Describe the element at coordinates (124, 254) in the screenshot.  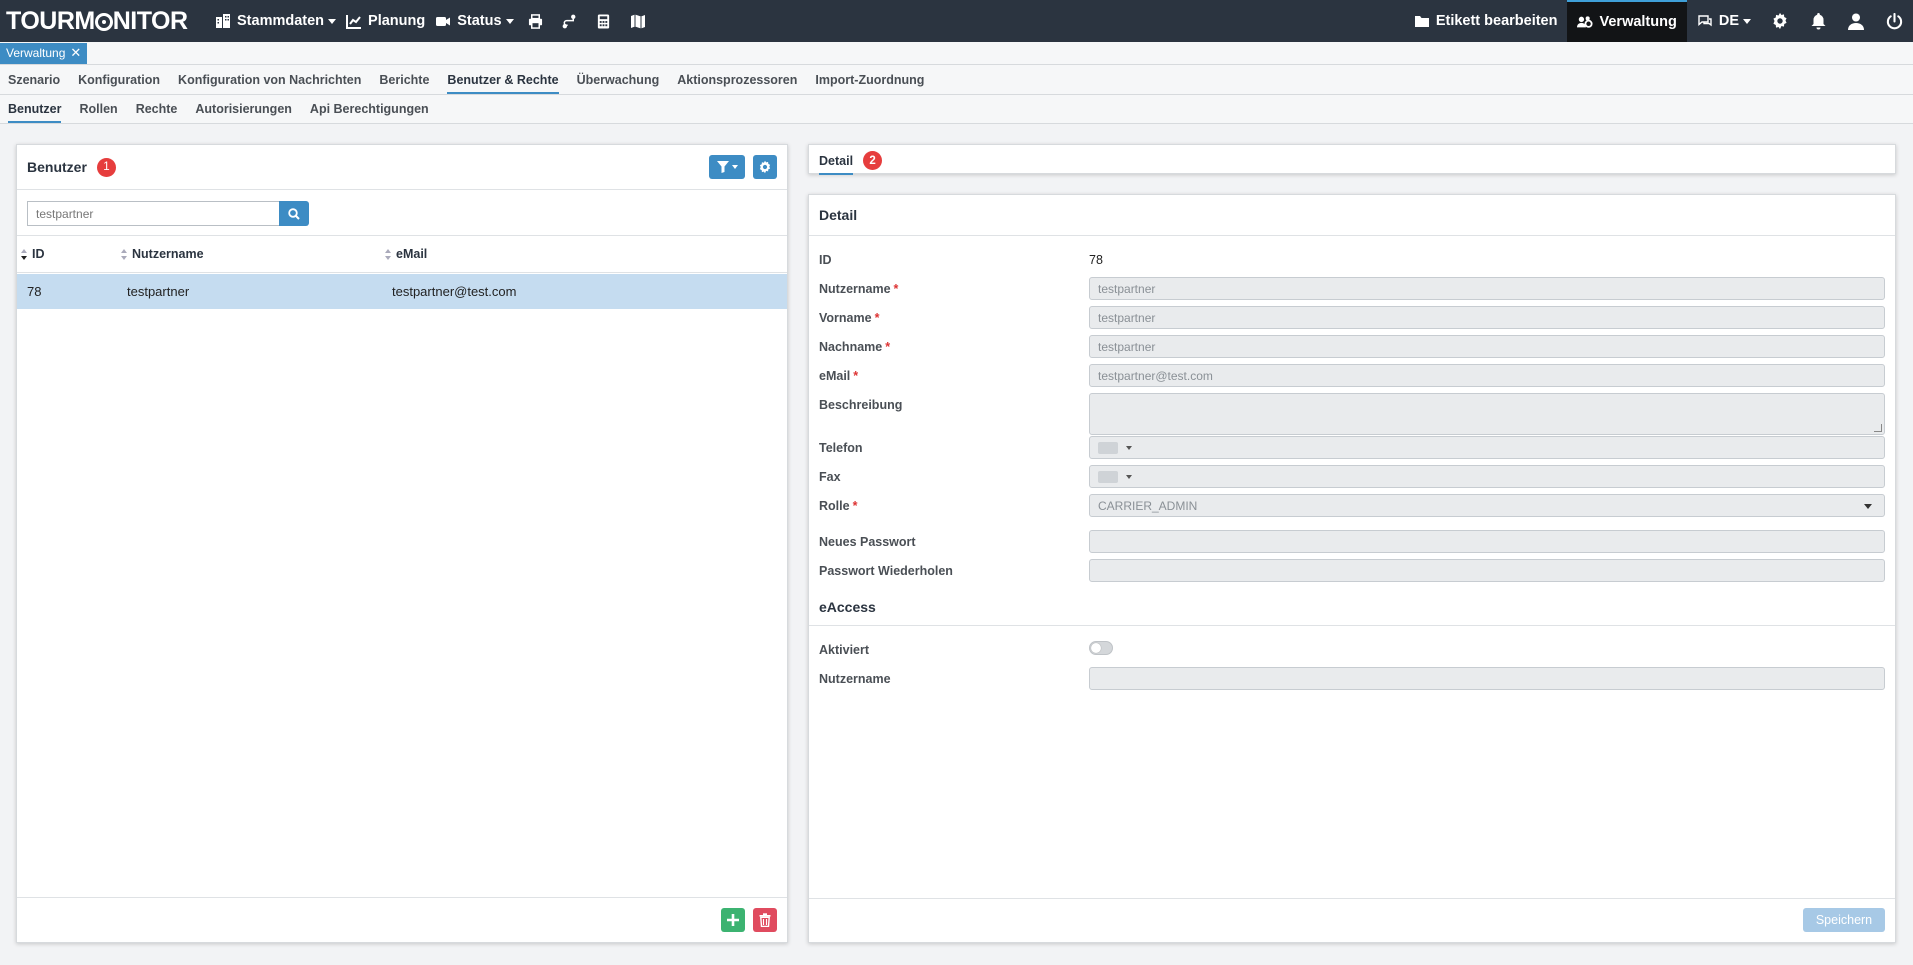
I see `sort-icon` at that location.